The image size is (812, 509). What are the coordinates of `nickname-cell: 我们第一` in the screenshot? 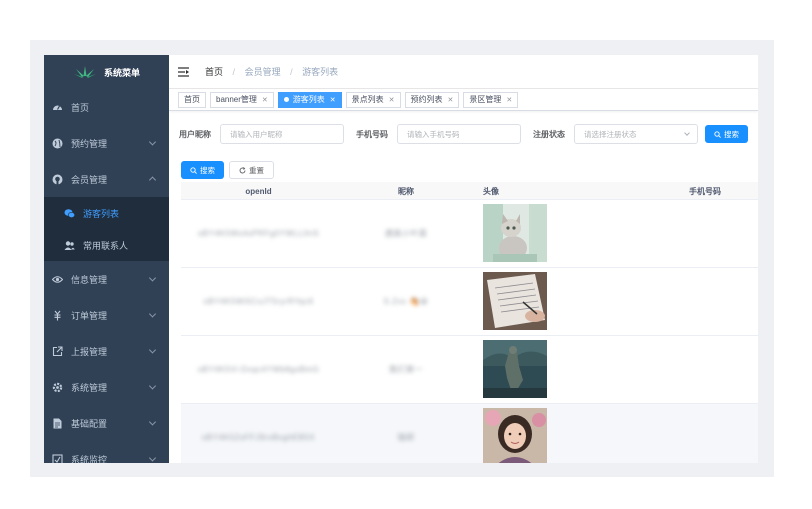 It's located at (406, 369).